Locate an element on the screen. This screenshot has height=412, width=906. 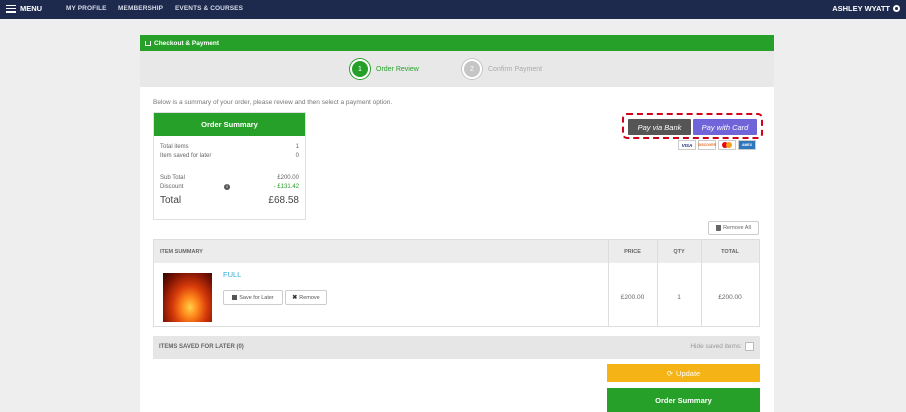
close-icon: ✖ is located at coordinates (295, 298).